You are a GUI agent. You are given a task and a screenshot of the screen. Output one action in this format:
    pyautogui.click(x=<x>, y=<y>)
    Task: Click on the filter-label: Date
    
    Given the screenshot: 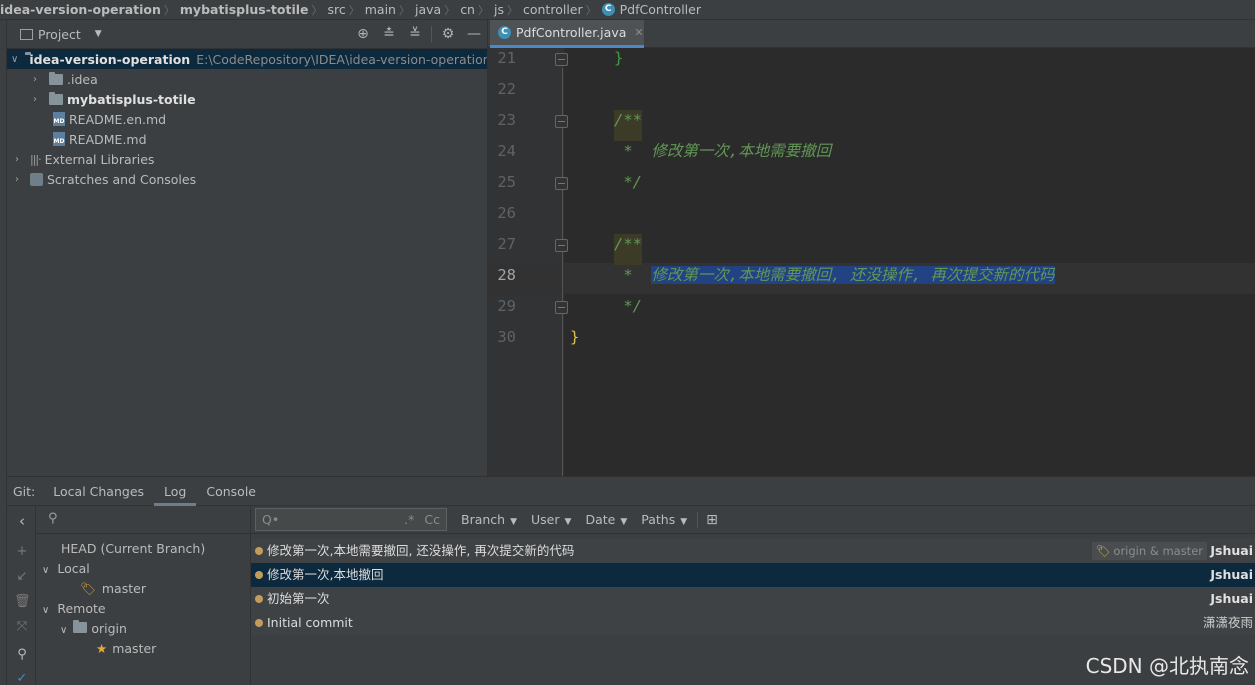 What is the action you would take?
    pyautogui.click(x=600, y=519)
    